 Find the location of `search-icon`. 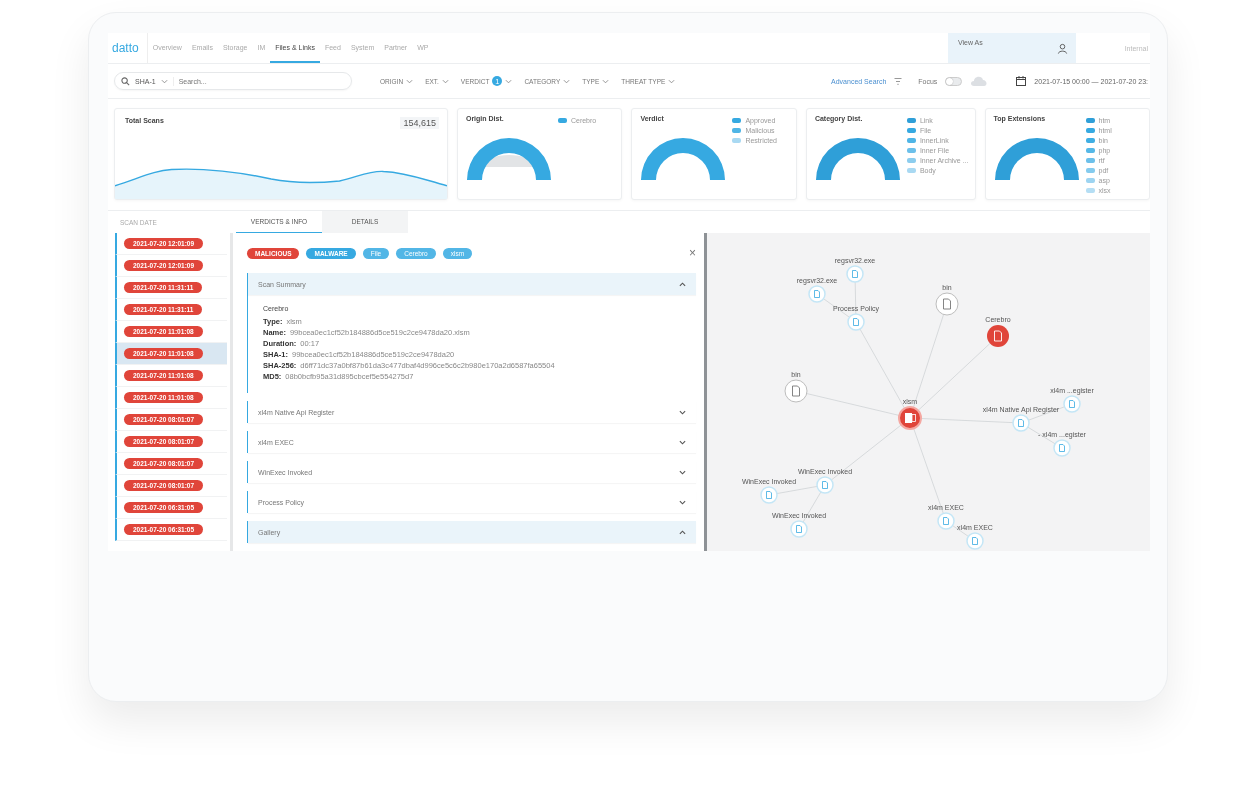

search-icon is located at coordinates (125, 81).